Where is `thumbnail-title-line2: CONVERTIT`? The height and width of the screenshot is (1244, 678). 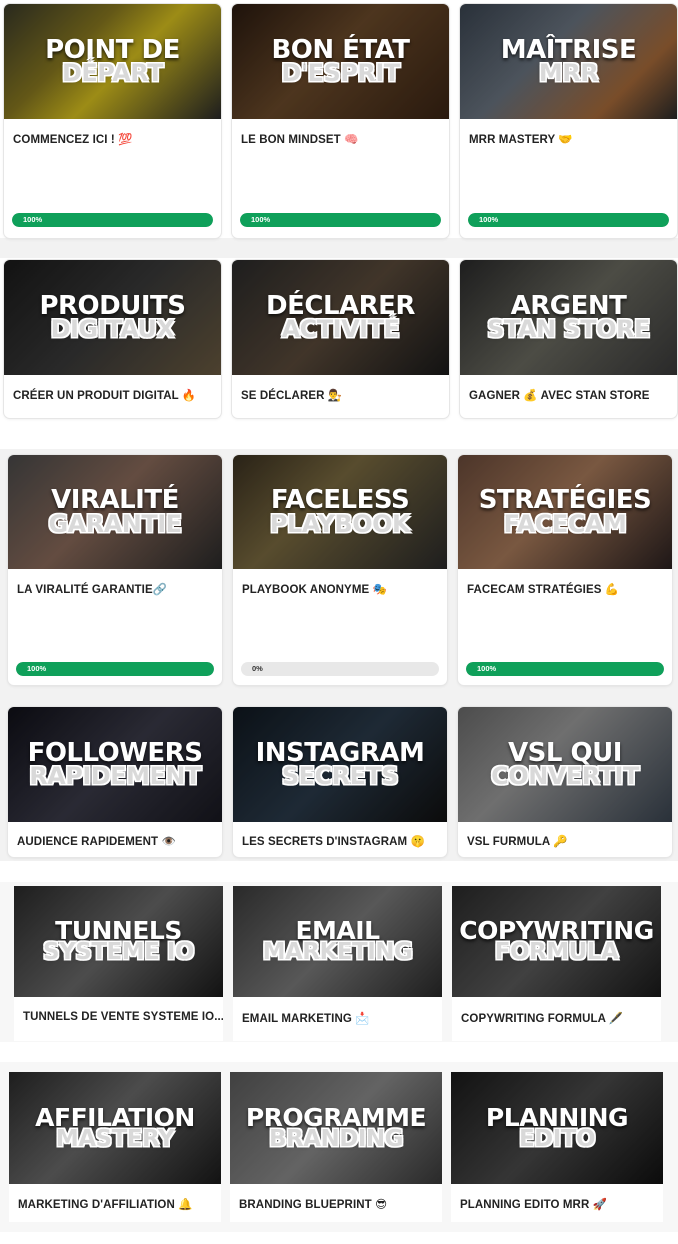 thumbnail-title-line2: CONVERTIT is located at coordinates (565, 776).